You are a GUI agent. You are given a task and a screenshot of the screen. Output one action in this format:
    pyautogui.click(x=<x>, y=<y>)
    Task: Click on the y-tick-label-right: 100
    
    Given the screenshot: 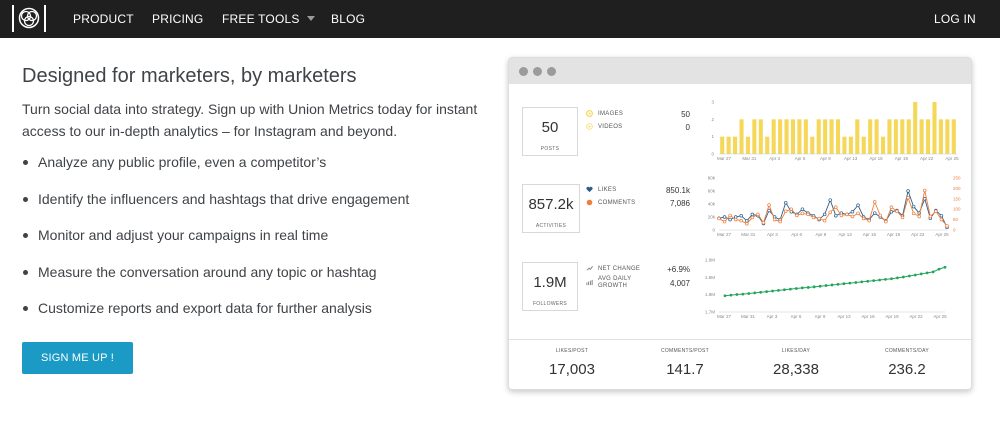 What is the action you would take?
    pyautogui.click(x=957, y=209)
    